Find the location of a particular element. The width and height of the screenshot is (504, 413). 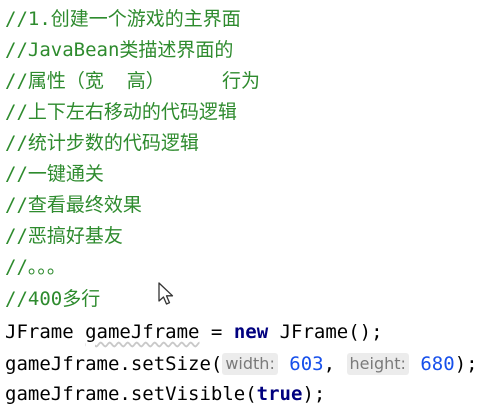

keyword-new: new is located at coordinates (251, 332).